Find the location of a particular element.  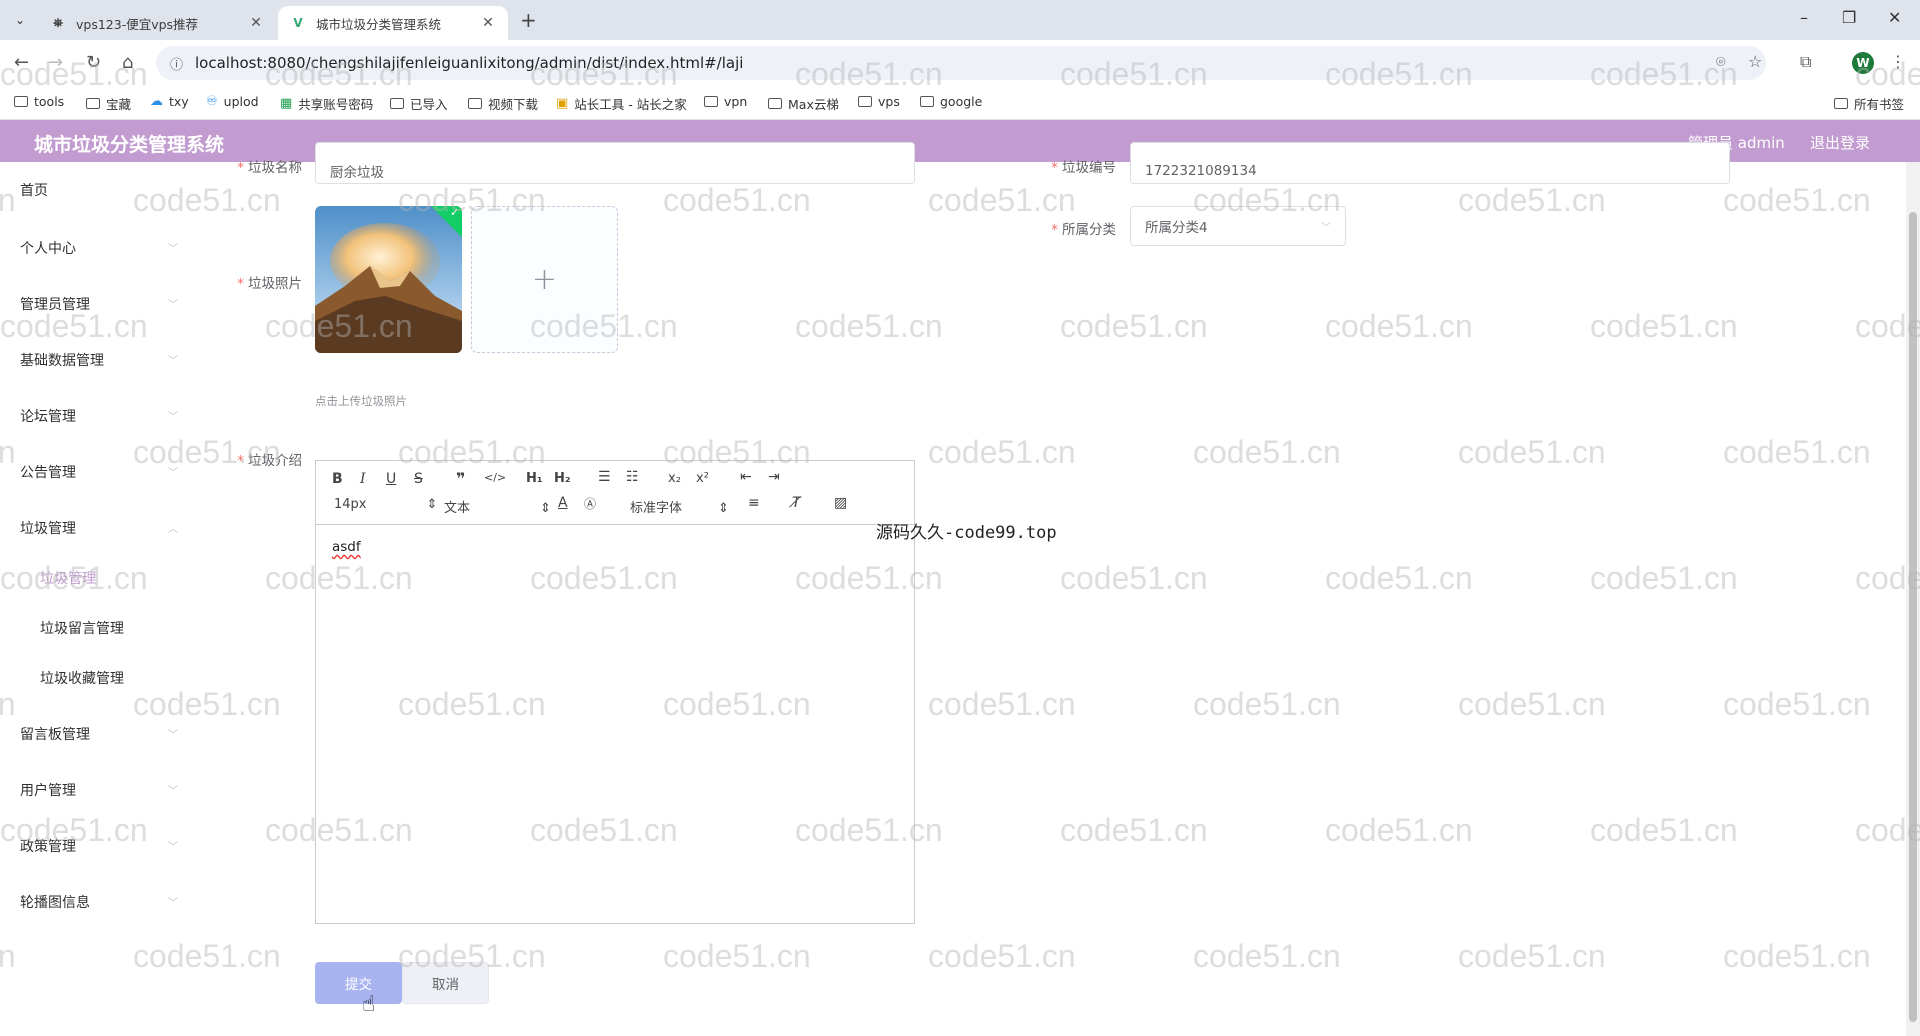

sidebar-item-home: 首页 is located at coordinates (34, 190).